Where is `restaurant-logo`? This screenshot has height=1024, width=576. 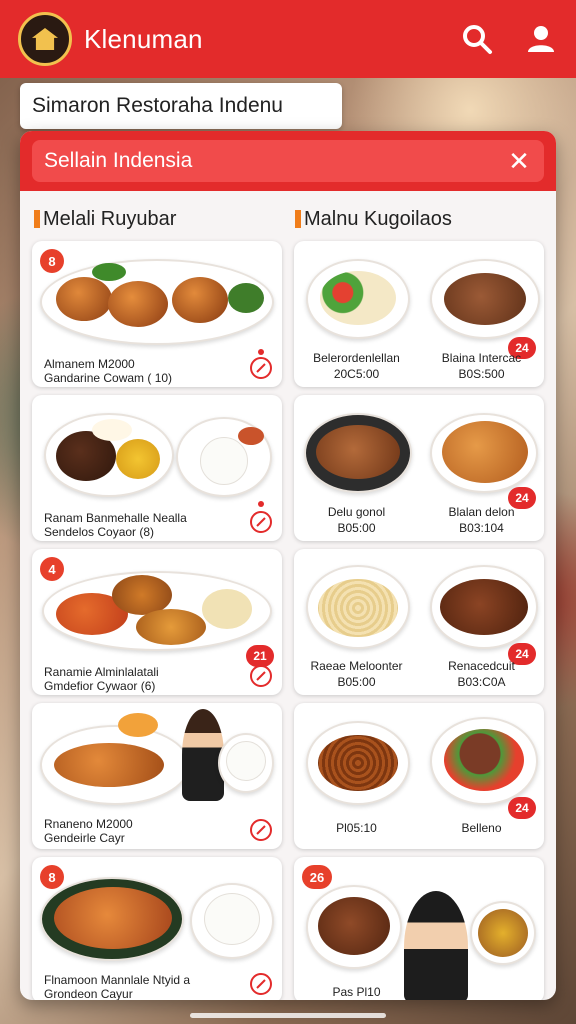 restaurant-logo is located at coordinates (45, 39).